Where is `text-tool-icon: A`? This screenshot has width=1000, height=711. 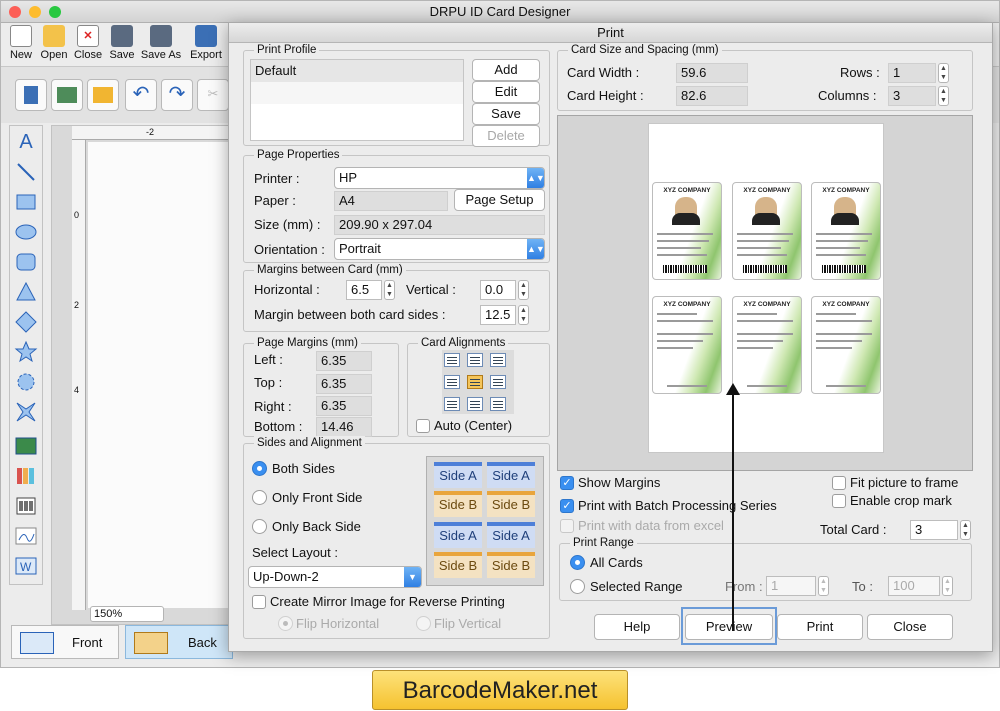
text-tool-icon: A is located at coordinates (26, 142).